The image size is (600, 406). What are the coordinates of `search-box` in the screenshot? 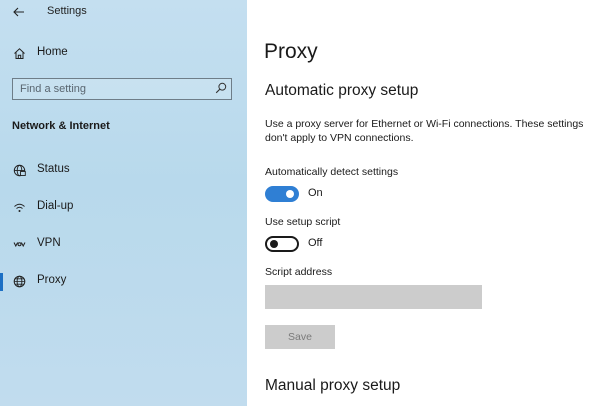 It's located at (122, 89).